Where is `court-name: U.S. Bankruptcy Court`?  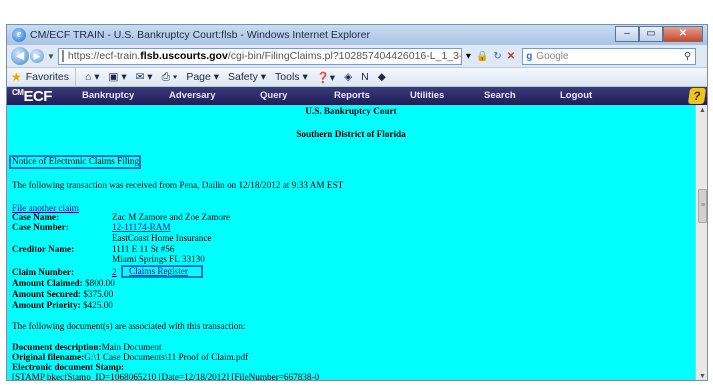
court-name: U.S. Bankruptcy Court is located at coordinates (351, 111).